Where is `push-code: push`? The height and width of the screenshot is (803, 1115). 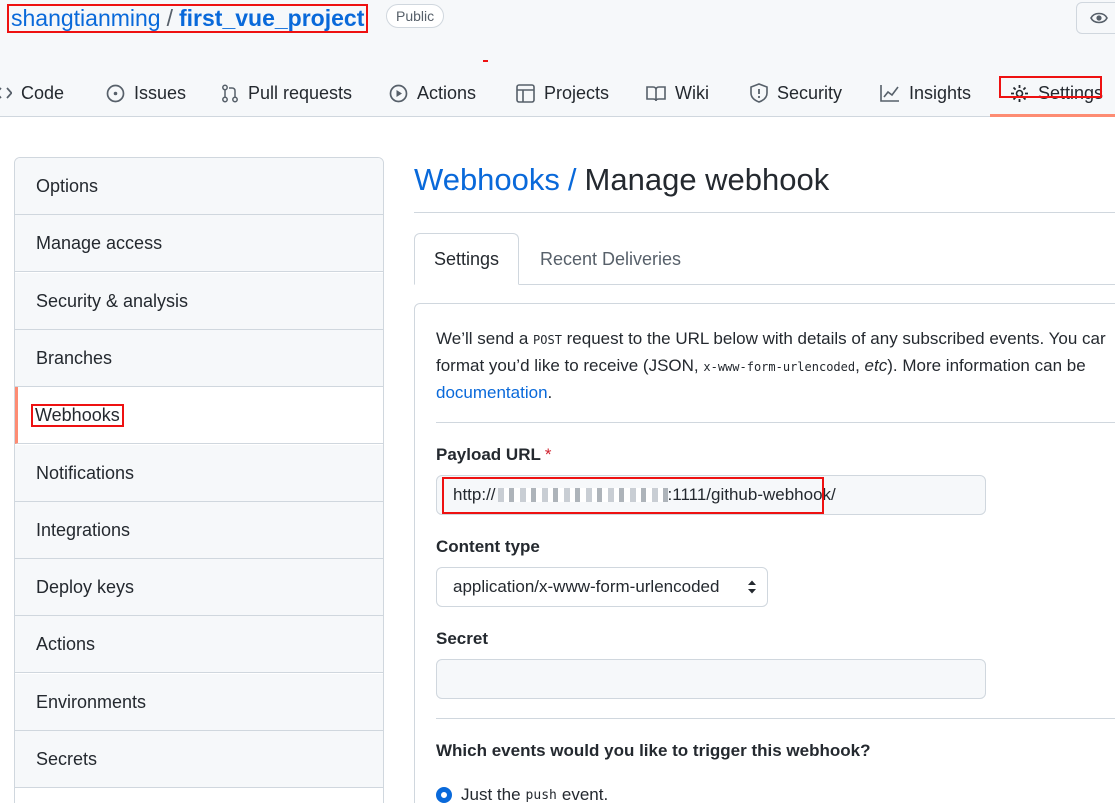
push-code: push is located at coordinates (541, 795).